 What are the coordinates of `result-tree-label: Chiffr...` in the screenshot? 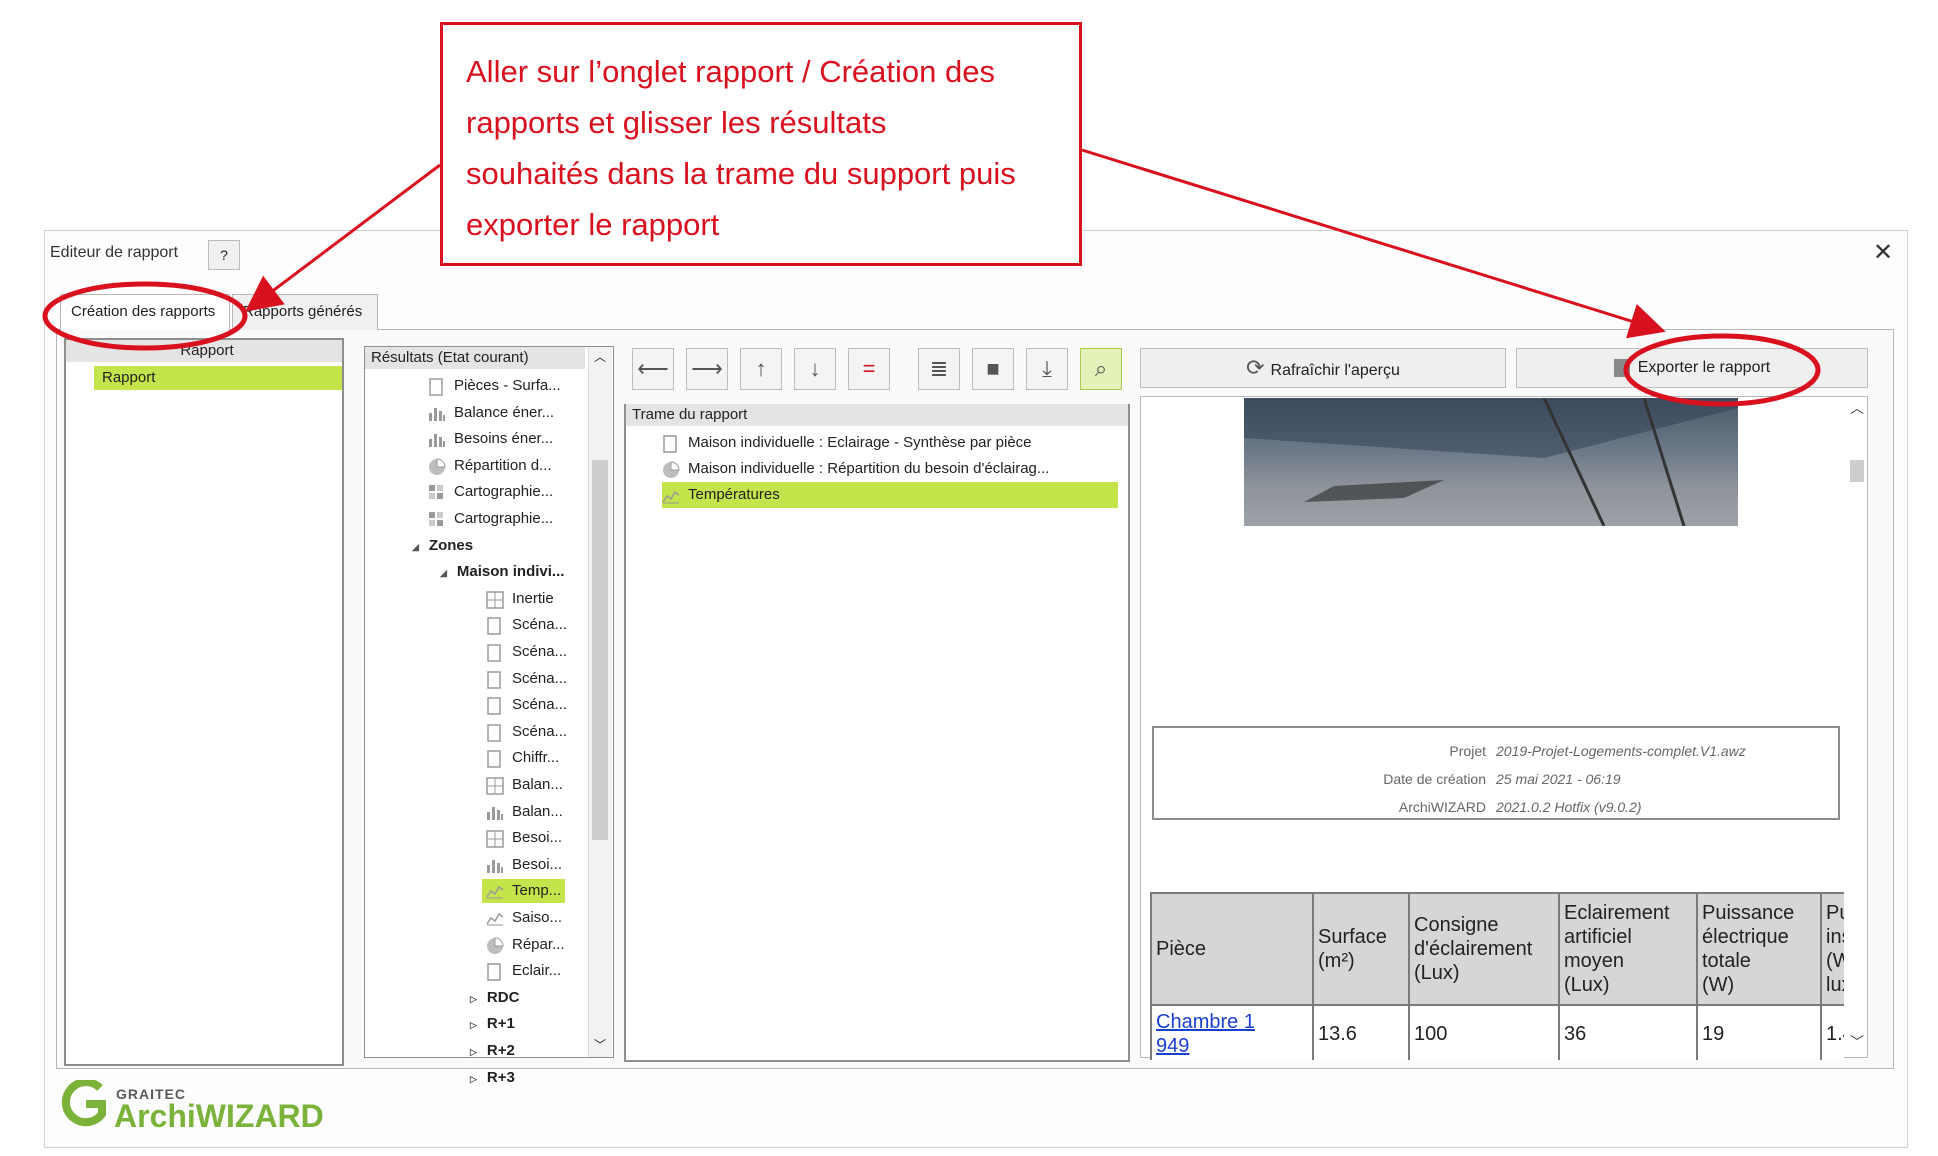 It's located at (536, 758).